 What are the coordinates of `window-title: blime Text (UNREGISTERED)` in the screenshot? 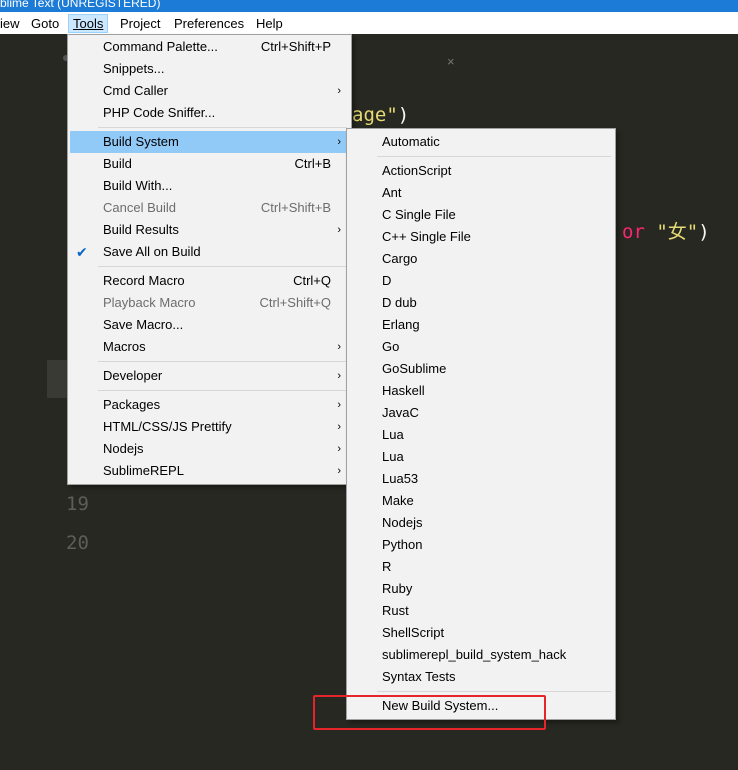 It's located at (80, 5).